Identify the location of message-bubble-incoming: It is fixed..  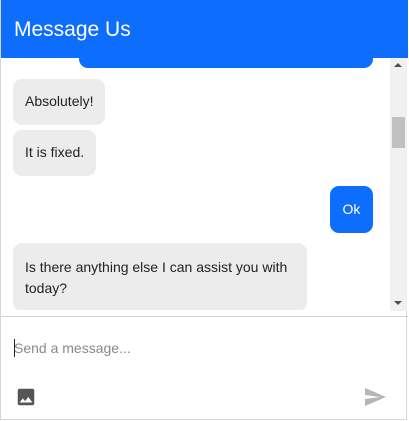
(55, 153).